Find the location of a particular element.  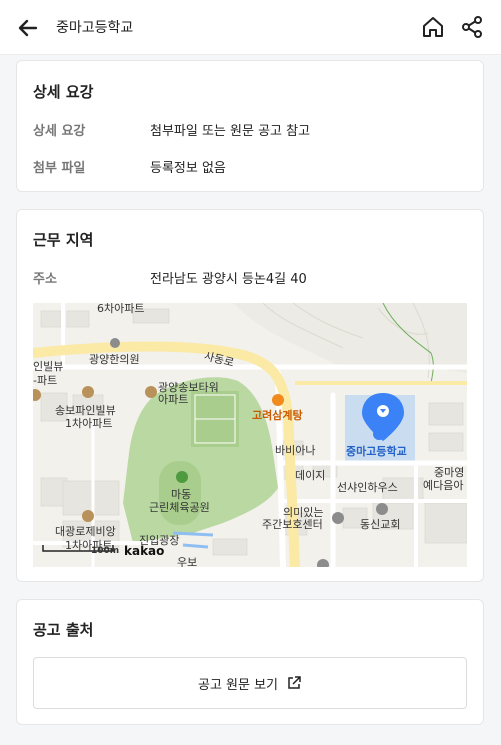

attachment-label: 첨부 파일 is located at coordinates (59, 168).